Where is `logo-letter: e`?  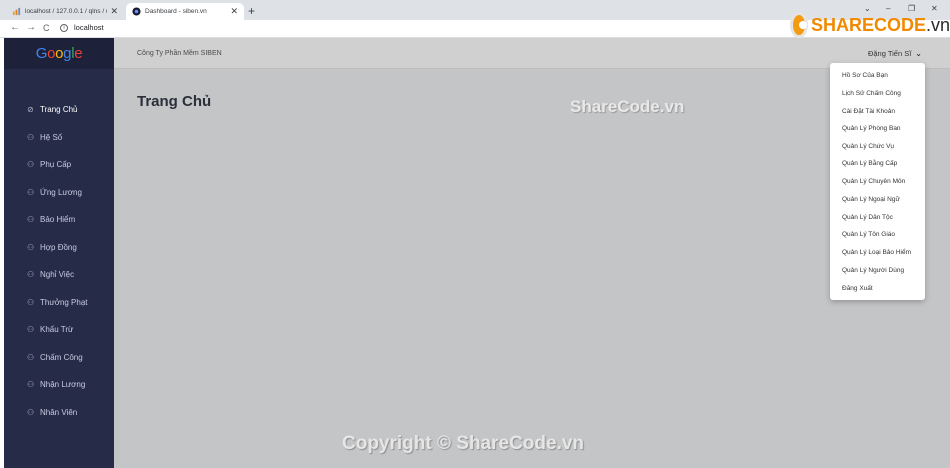
logo-letter: e is located at coordinates (78, 53).